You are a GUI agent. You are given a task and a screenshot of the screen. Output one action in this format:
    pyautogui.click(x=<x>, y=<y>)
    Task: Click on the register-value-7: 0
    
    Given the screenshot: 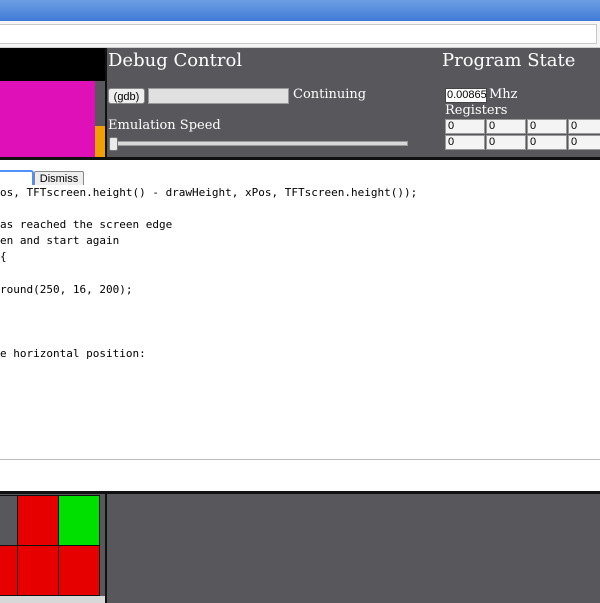 What is the action you would take?
    pyautogui.click(x=584, y=142)
    